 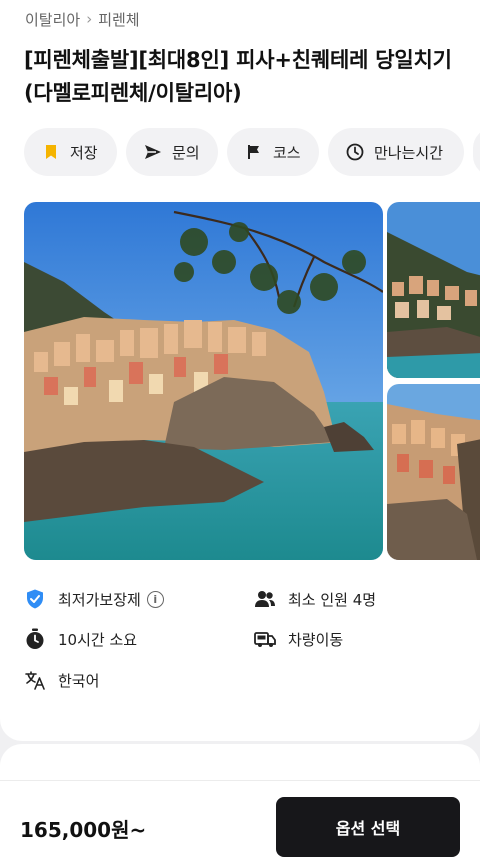 I want to click on save-label: 저장, so click(x=84, y=152).